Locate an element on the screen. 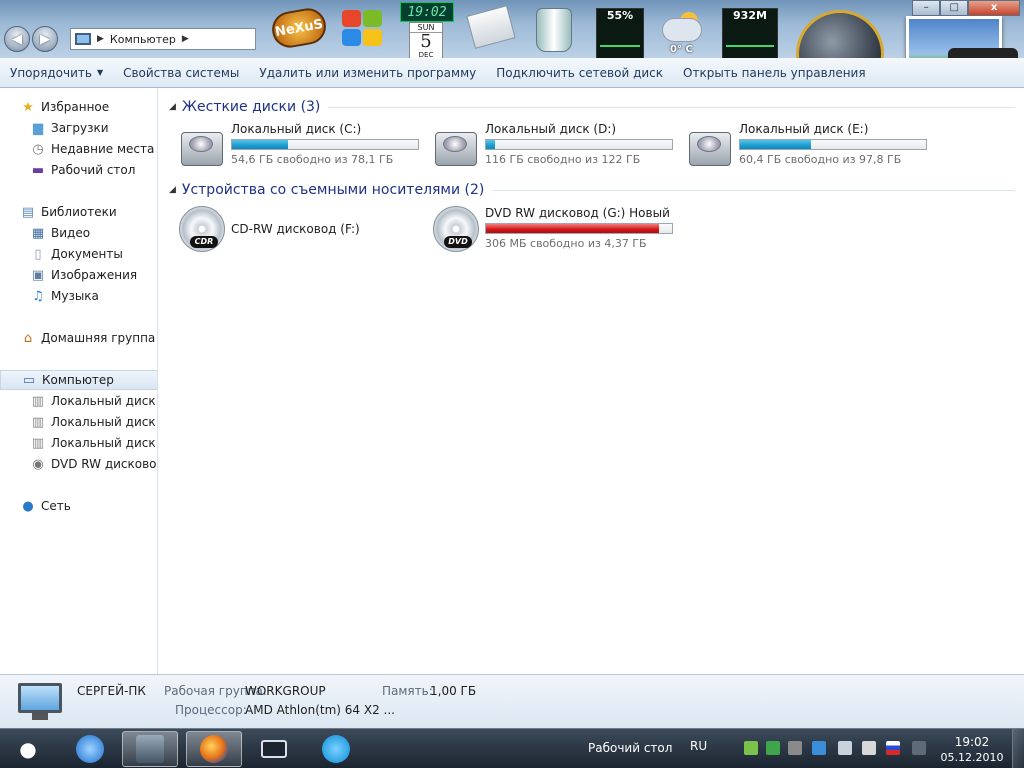 This screenshot has width=1024, height=768. sidebar-item-drive-g: ◉ DVD RW дисковод ( is located at coordinates (78, 464).